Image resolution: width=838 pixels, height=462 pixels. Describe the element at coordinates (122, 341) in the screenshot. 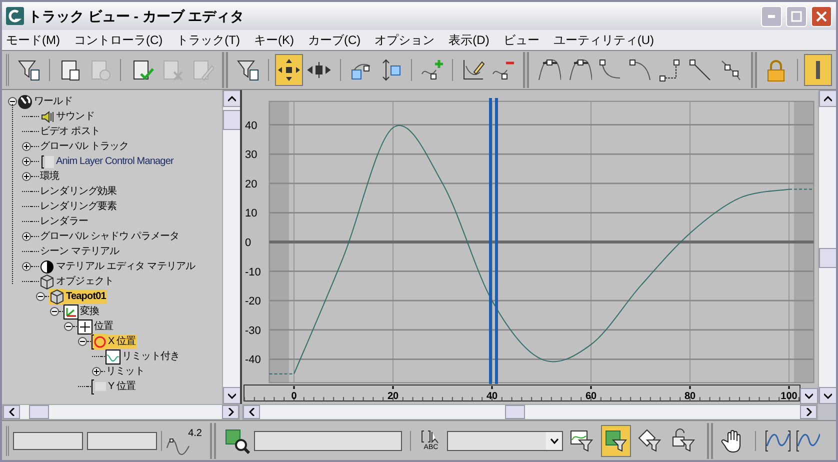

I see `tree-item: X 位置` at that location.